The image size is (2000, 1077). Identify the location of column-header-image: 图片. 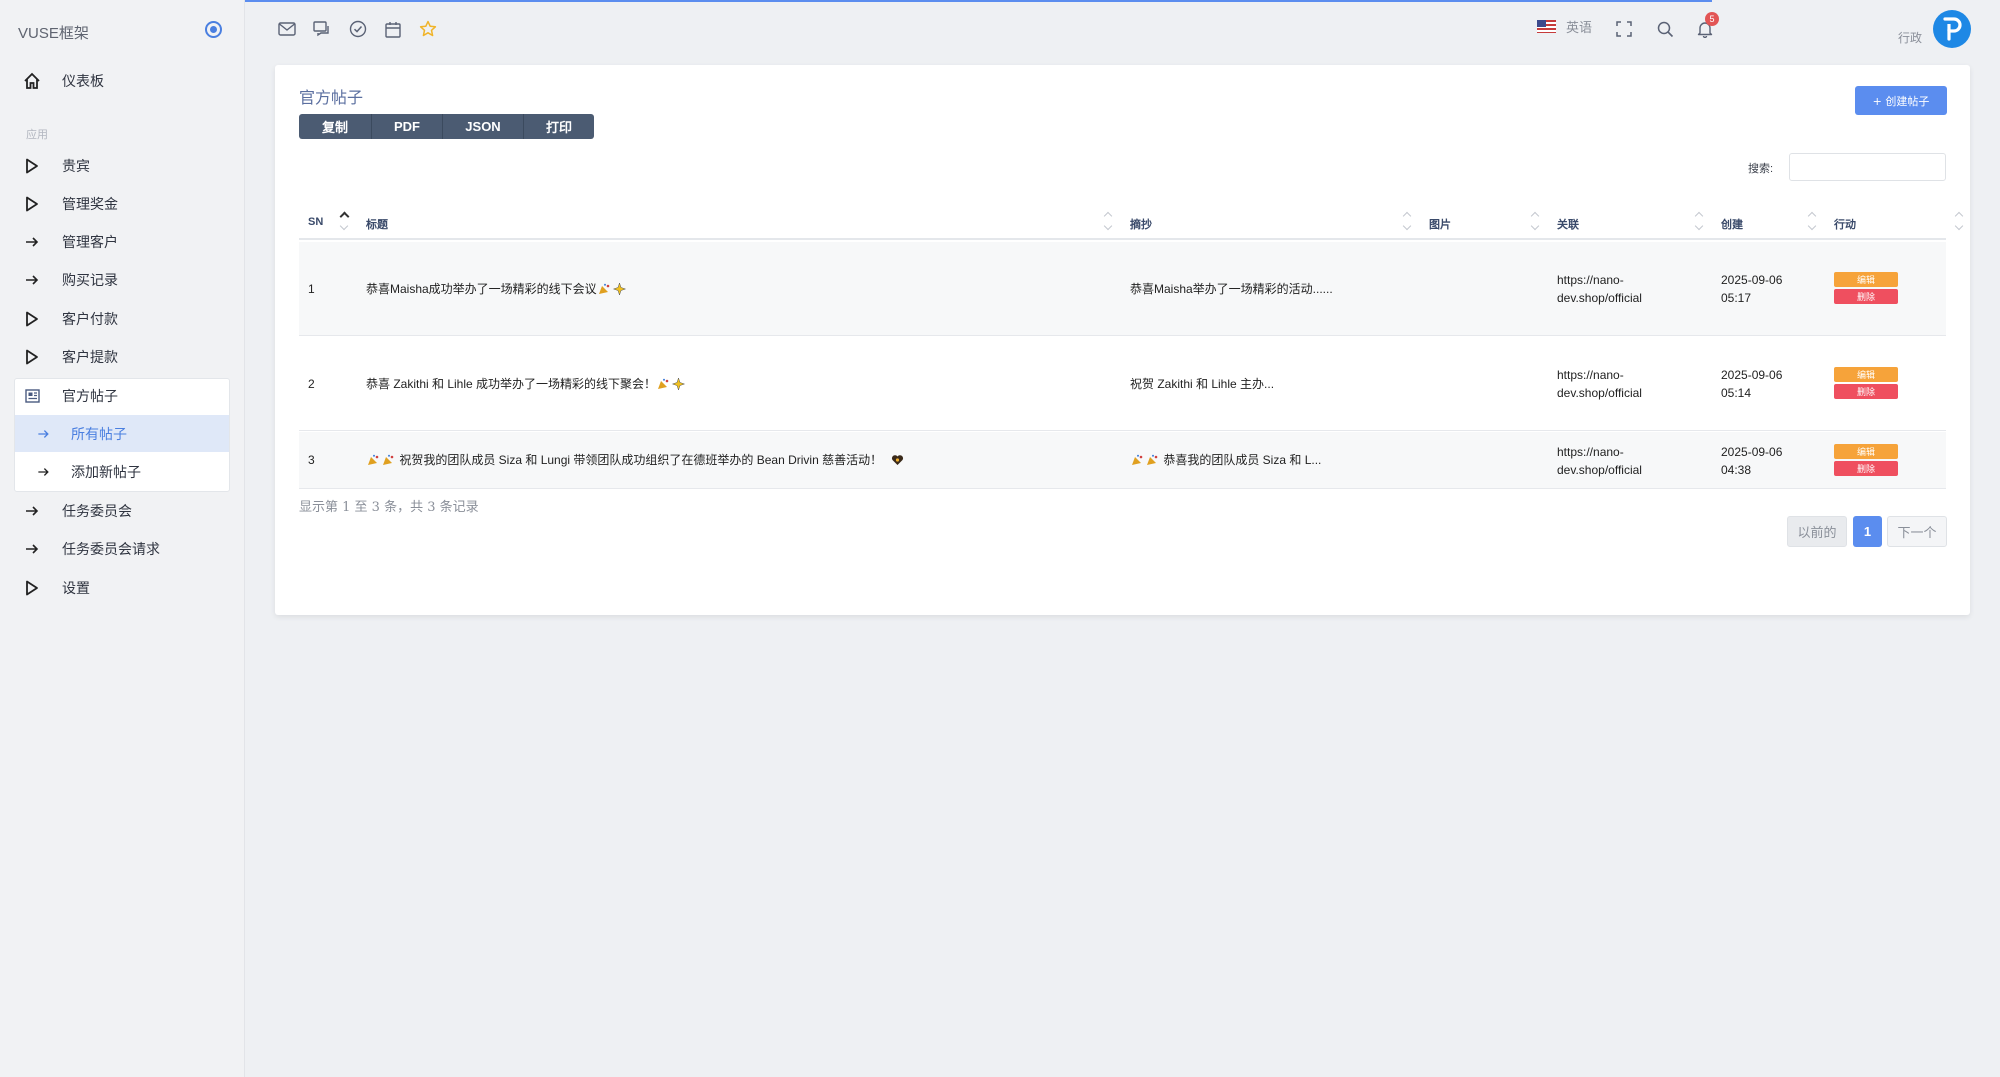
(1440, 224).